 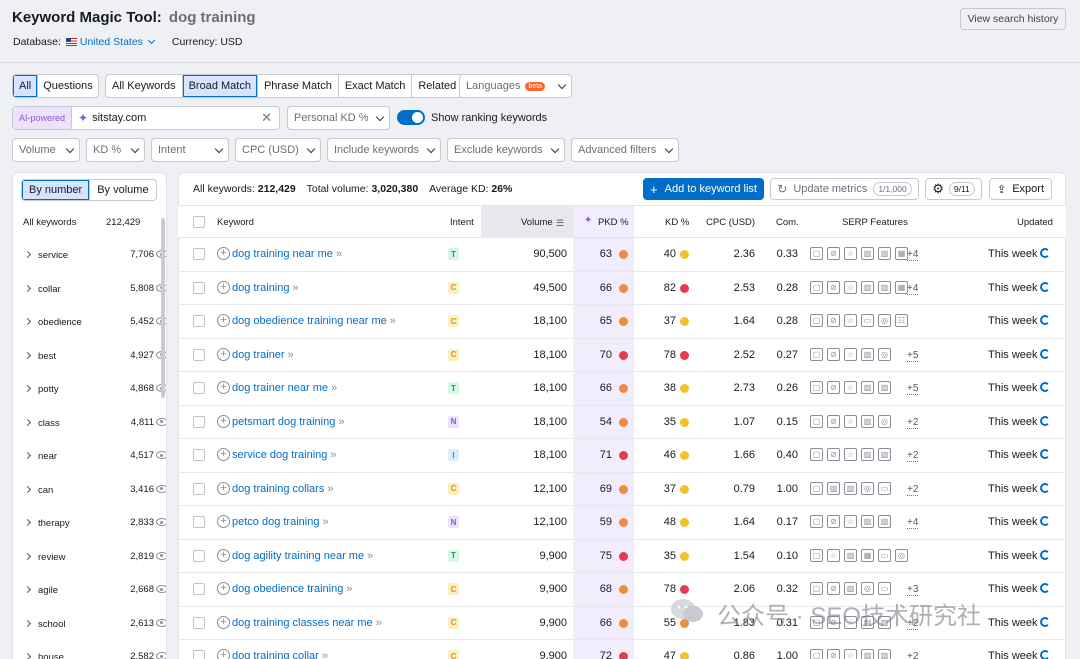 I want to click on languages-dropdown: Languages beta, so click(x=515, y=86).